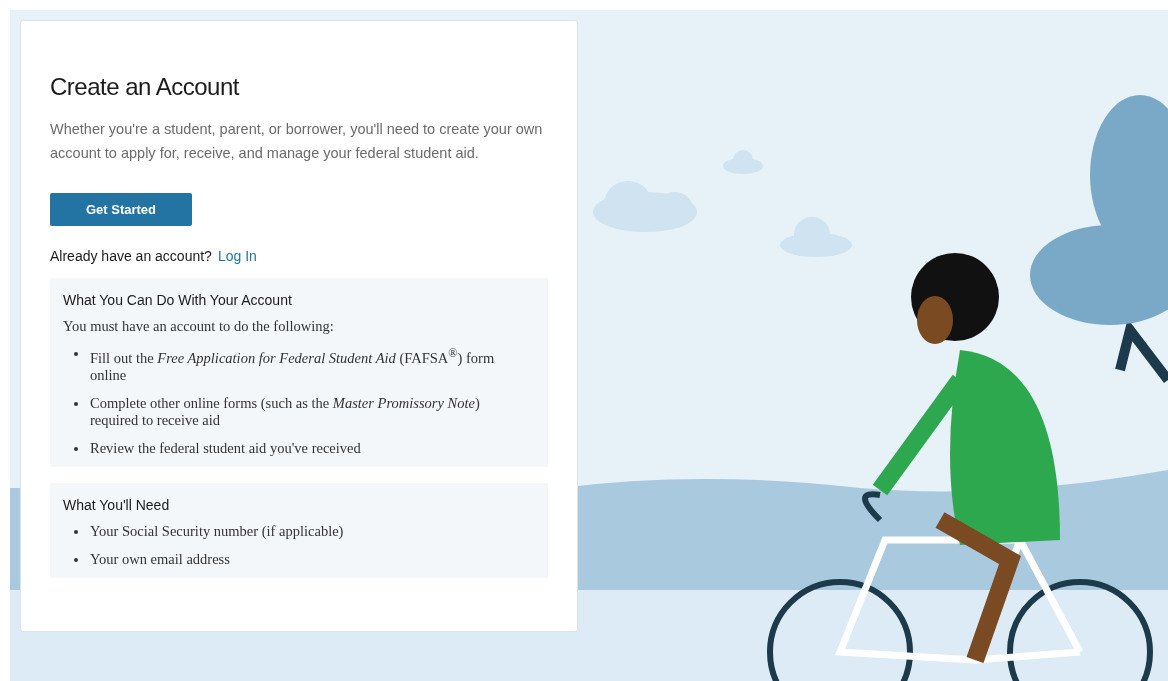 The image size is (1168, 681). What do you see at coordinates (199, 326) in the screenshot?
I see `section-lead-text: You must have an account to do the following:` at bounding box center [199, 326].